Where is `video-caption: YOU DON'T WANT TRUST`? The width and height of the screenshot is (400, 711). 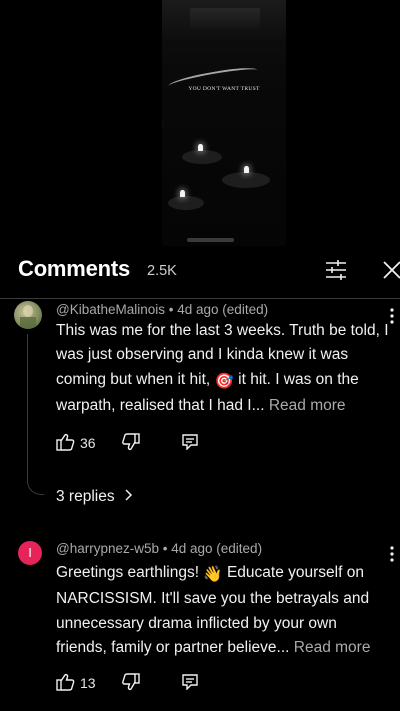
video-caption: YOU DON'T WANT TRUST is located at coordinates (224, 89).